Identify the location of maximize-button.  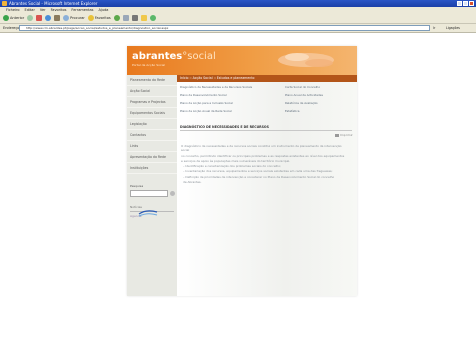
(465, 3).